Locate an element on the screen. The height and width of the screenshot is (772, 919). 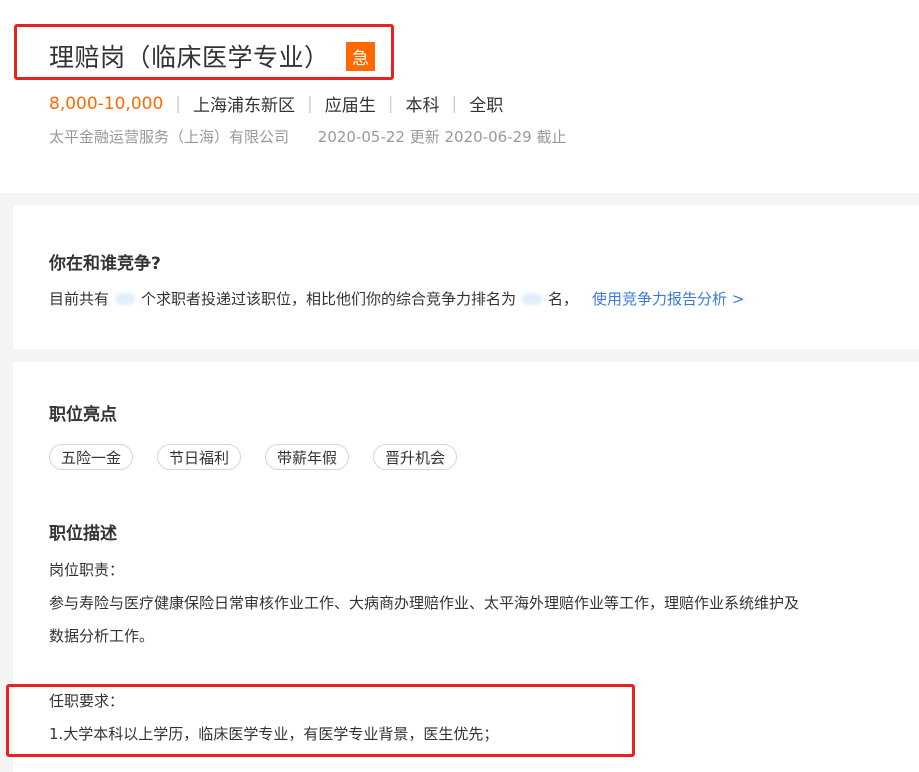
competition-heading: 你在和谁竞争? is located at coordinates (105, 264).